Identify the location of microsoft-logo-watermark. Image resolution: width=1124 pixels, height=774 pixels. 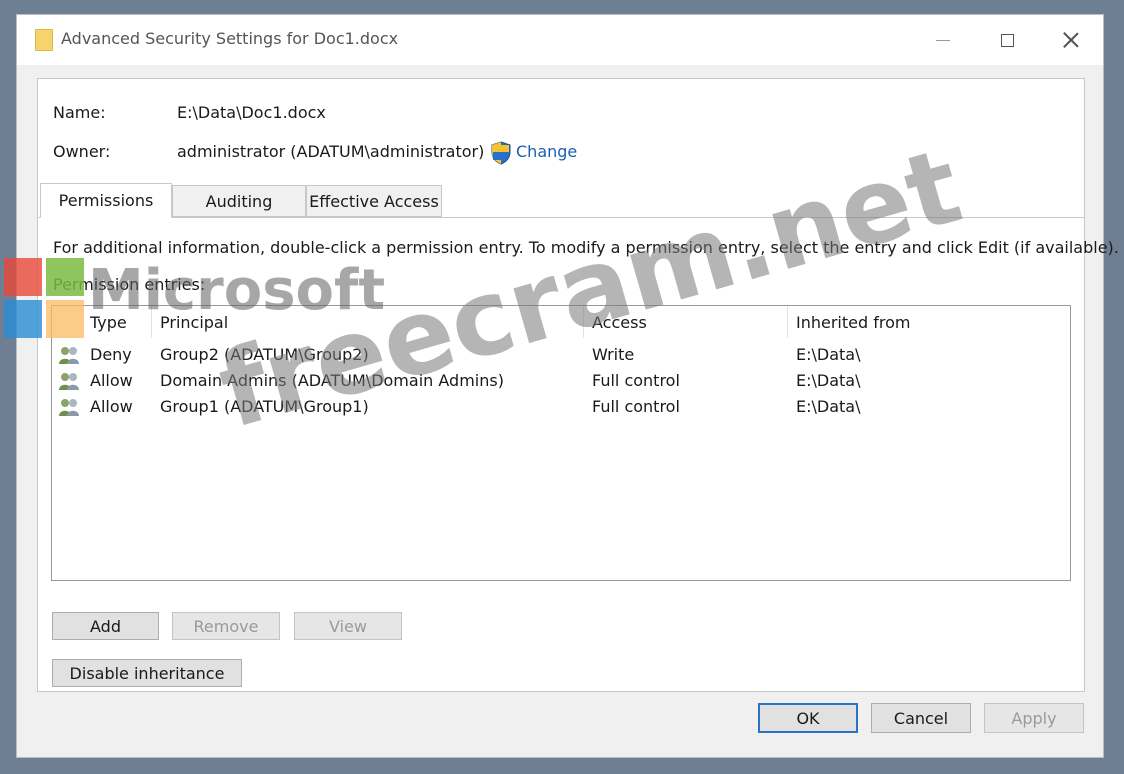
(44, 298).